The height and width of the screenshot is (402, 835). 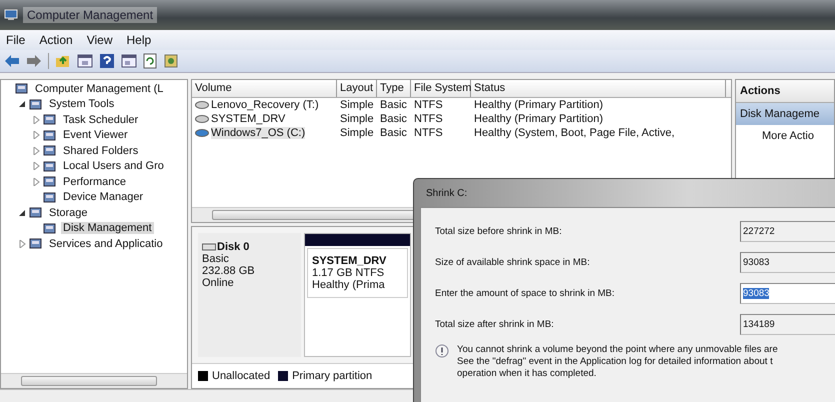 What do you see at coordinates (113, 166) in the screenshot?
I see `tree-item: Local Users and Gro` at bounding box center [113, 166].